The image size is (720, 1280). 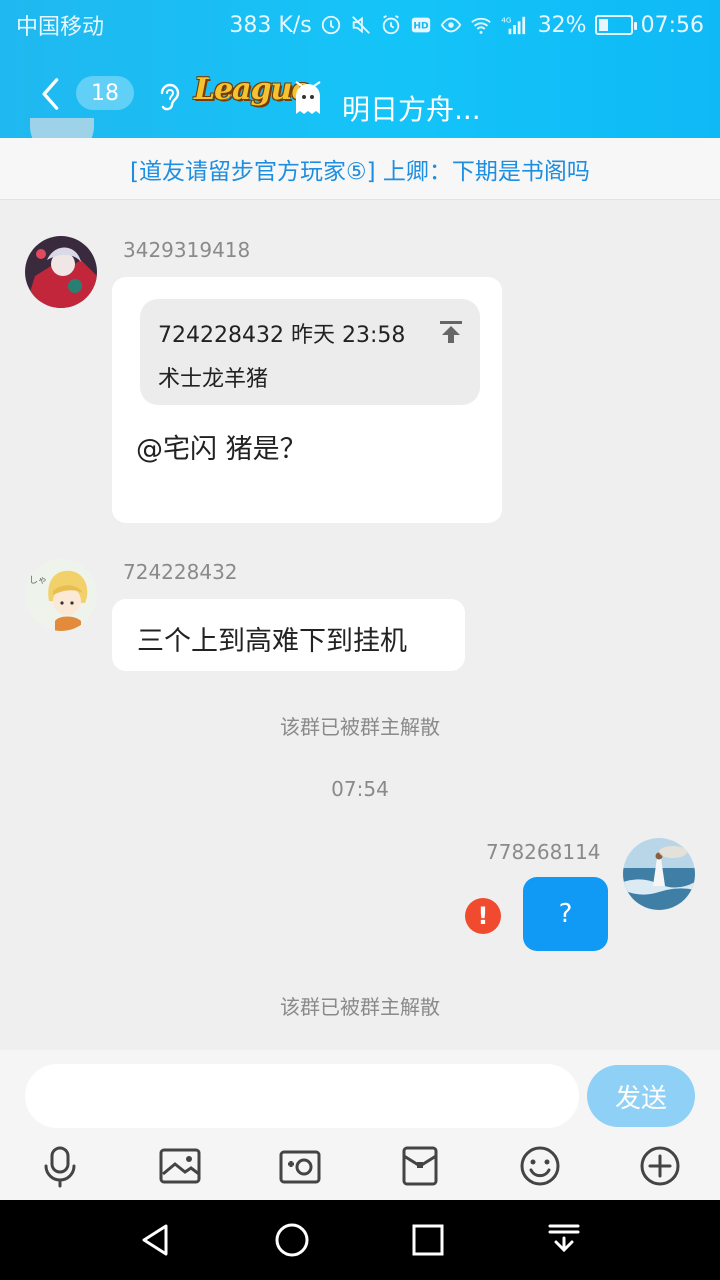 What do you see at coordinates (282, 335) in the screenshot?
I see `quote-header: 724228432 昨天 23:58` at bounding box center [282, 335].